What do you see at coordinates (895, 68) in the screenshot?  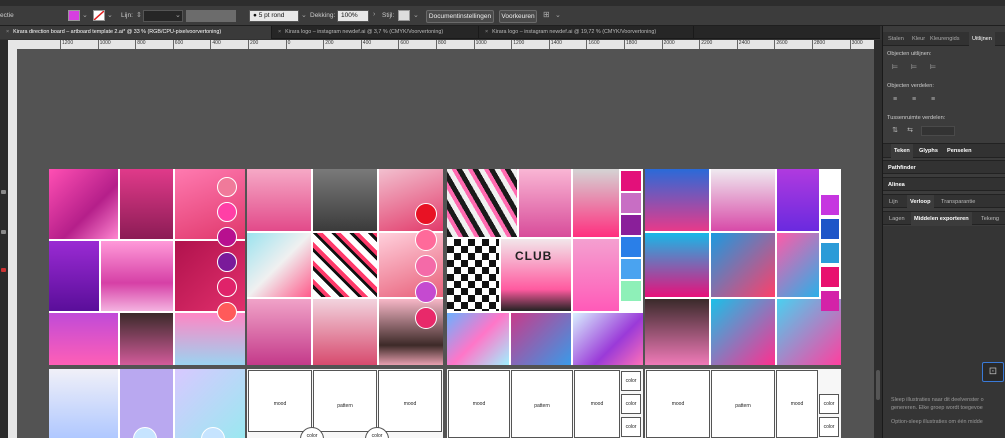 I see `align-left-icon: ⊨` at bounding box center [895, 68].